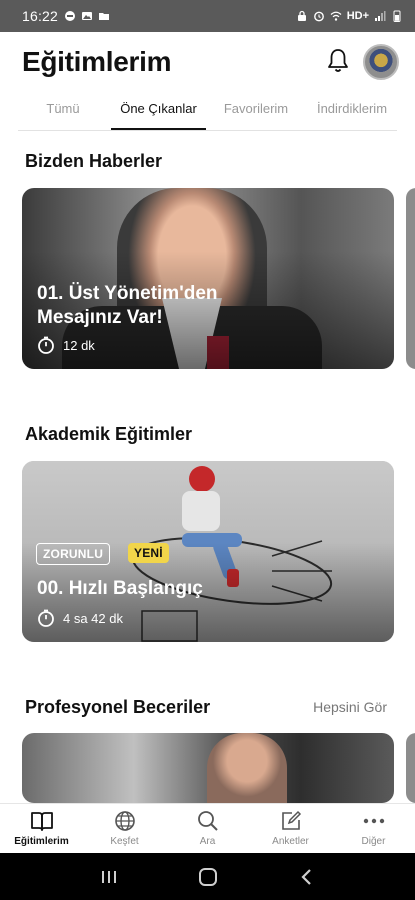 This screenshot has width=415, height=900. What do you see at coordinates (318, 16) in the screenshot?
I see `alarm-icon` at bounding box center [318, 16].